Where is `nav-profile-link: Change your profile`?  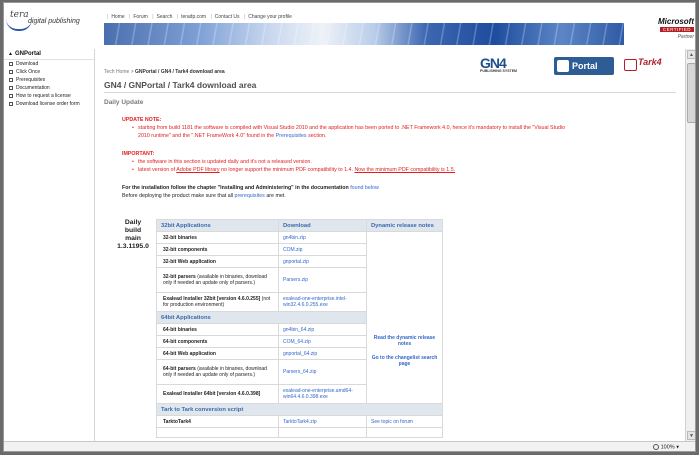
nav-profile-link: Change your profile is located at coordinates (270, 17).